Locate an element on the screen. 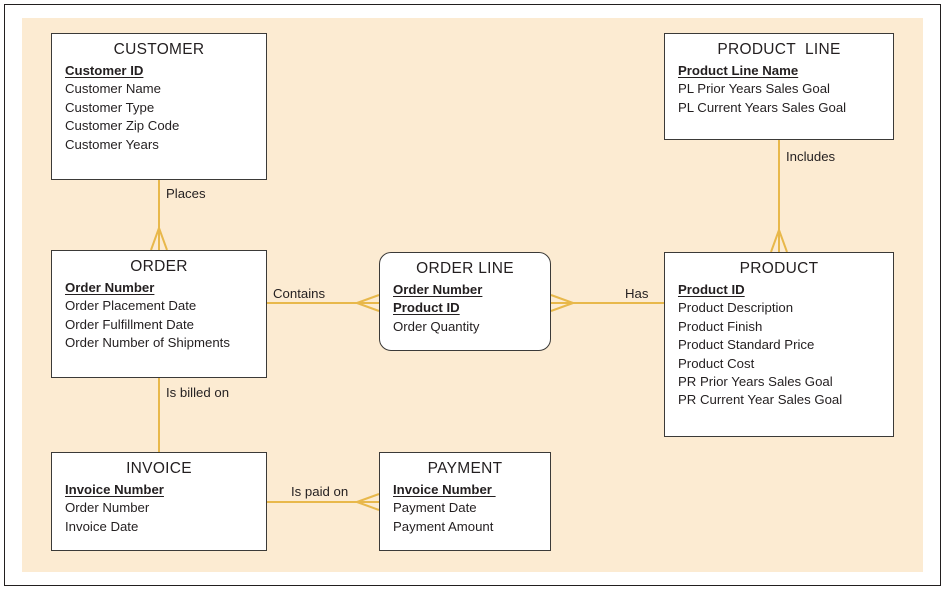 The height and width of the screenshot is (590, 945). attribute: Order Number of Shipments is located at coordinates (147, 343).